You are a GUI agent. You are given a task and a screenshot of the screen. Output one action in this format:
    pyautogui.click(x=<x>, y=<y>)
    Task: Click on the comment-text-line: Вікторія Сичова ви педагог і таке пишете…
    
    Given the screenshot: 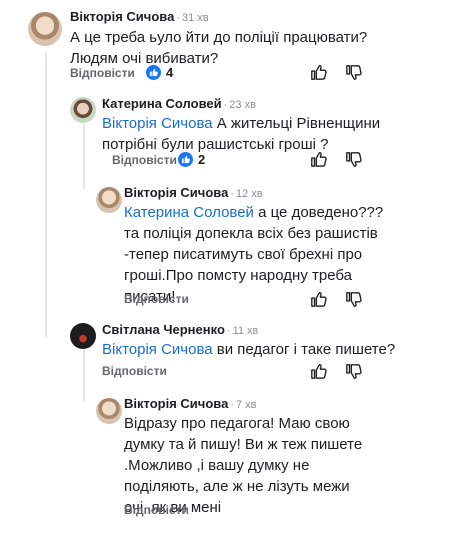 What is the action you would take?
    pyautogui.click(x=249, y=349)
    